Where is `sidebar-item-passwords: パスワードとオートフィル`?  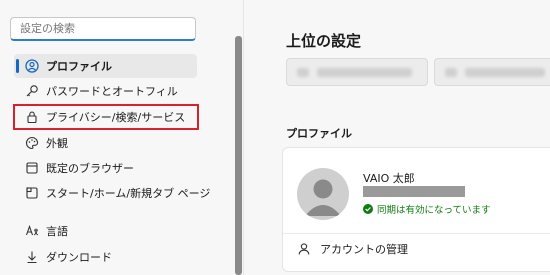 sidebar-item-passwords: パスワードとオートフィル is located at coordinates (105, 91).